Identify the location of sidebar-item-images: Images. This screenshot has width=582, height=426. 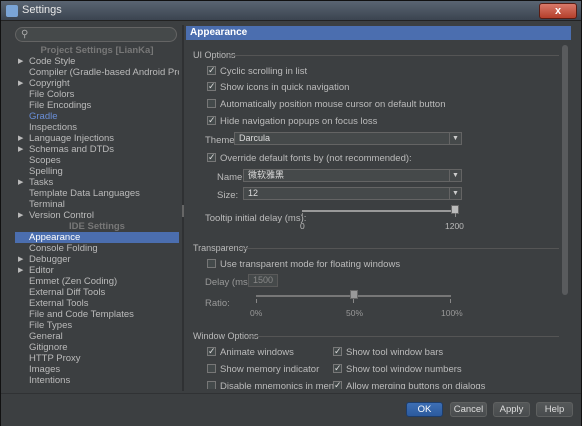
(97, 369).